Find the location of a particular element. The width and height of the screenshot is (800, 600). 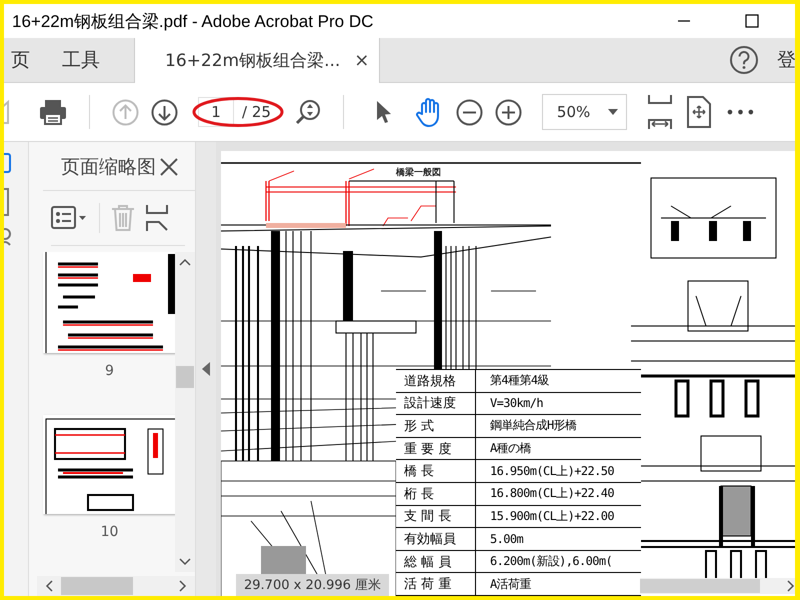

options-icon is located at coordinates (70, 218).